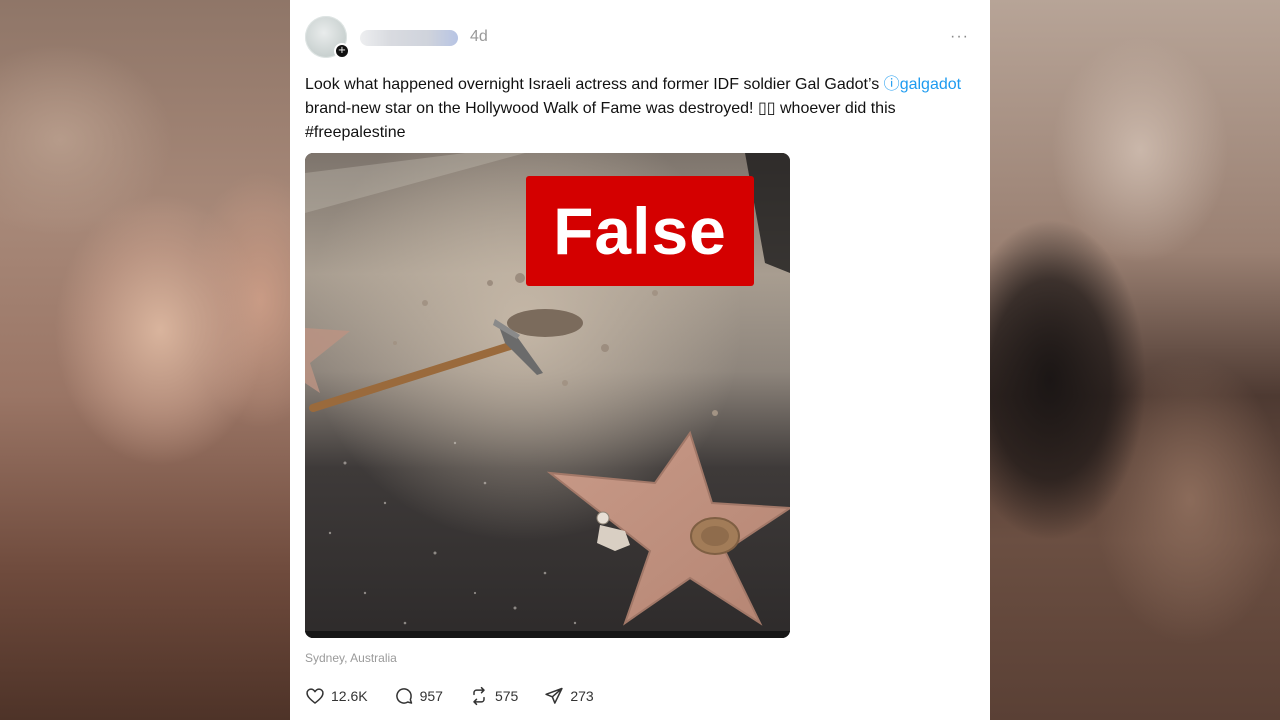 The image size is (1280, 720). Describe the element at coordinates (351, 658) in the screenshot. I see `location-text: Sydney, Australia` at that location.